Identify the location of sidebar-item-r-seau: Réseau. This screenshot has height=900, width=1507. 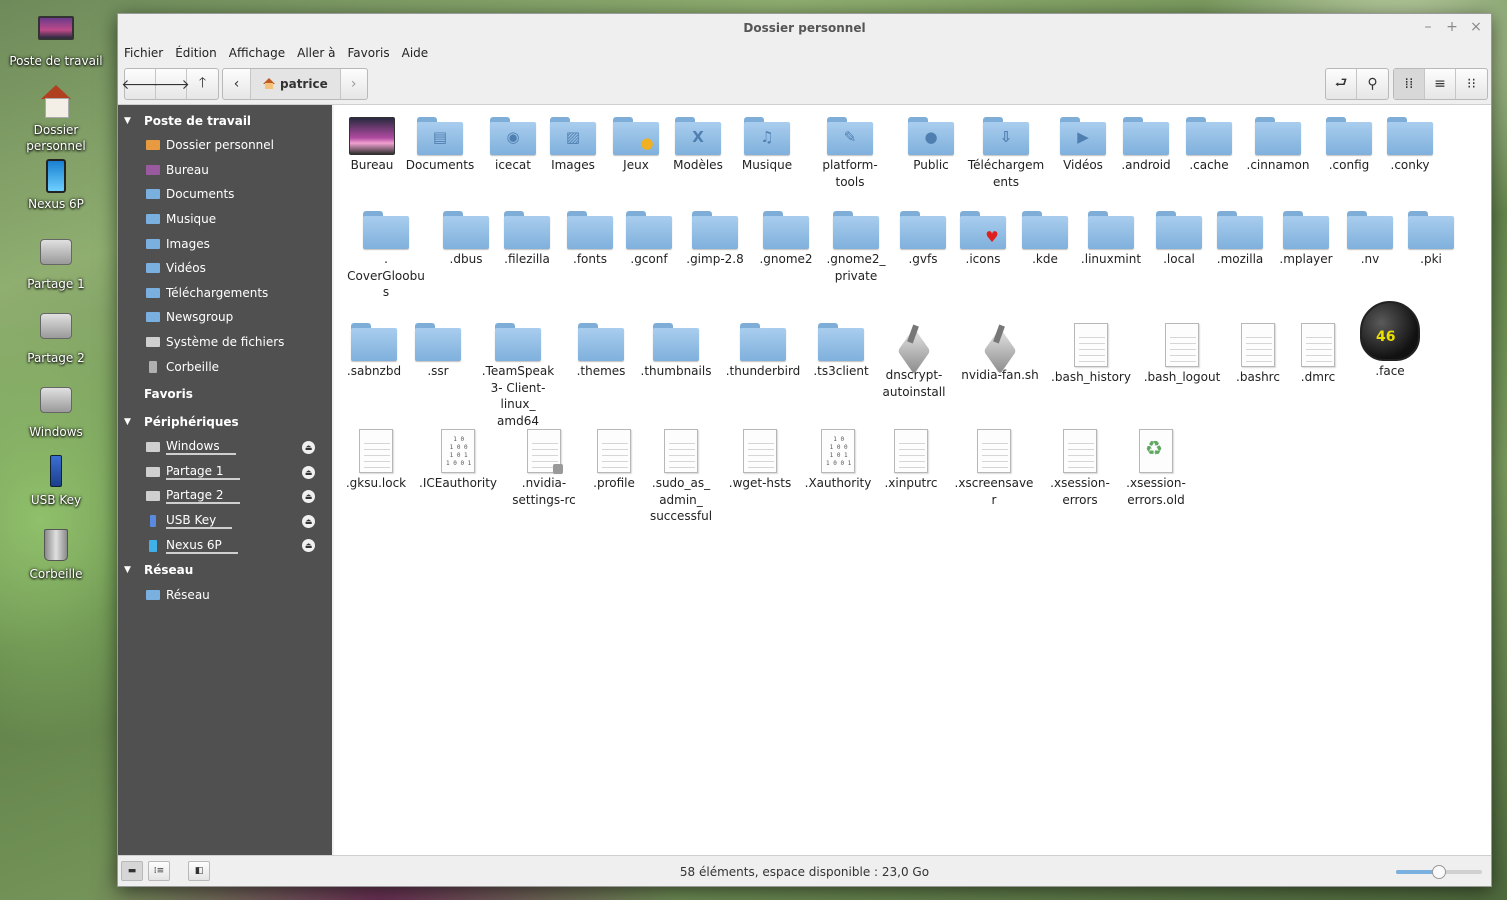
(225, 595).